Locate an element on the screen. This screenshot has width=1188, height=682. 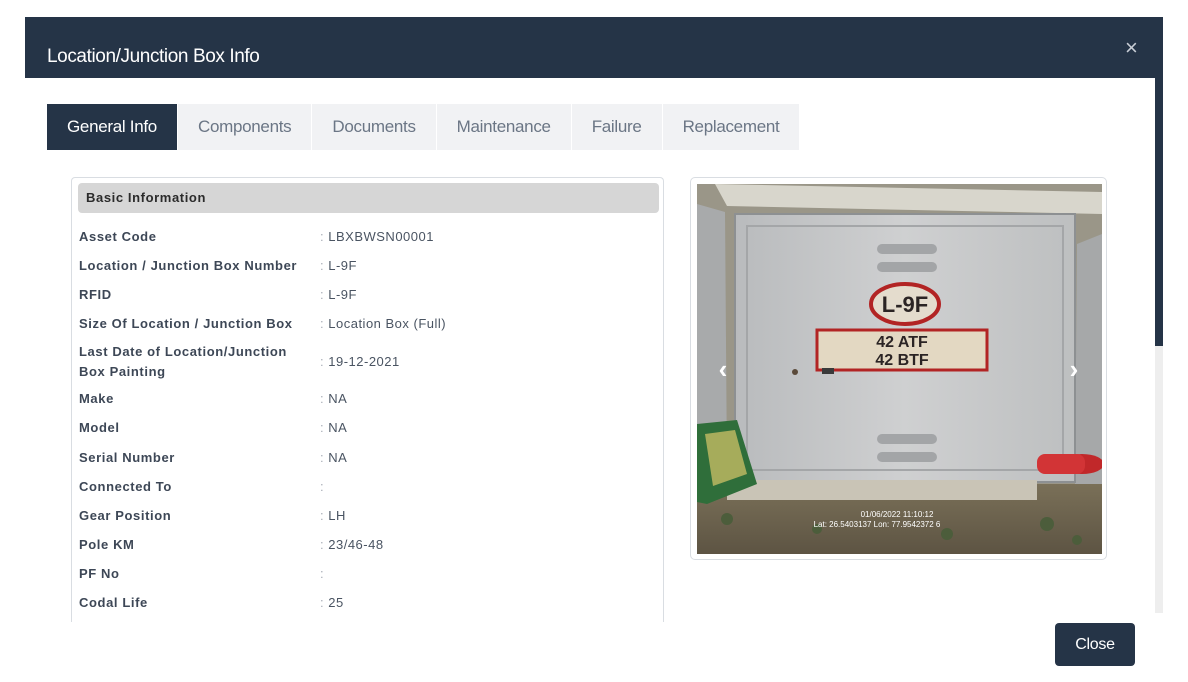
plate-line-1: 42 ATF is located at coordinates (902, 342).